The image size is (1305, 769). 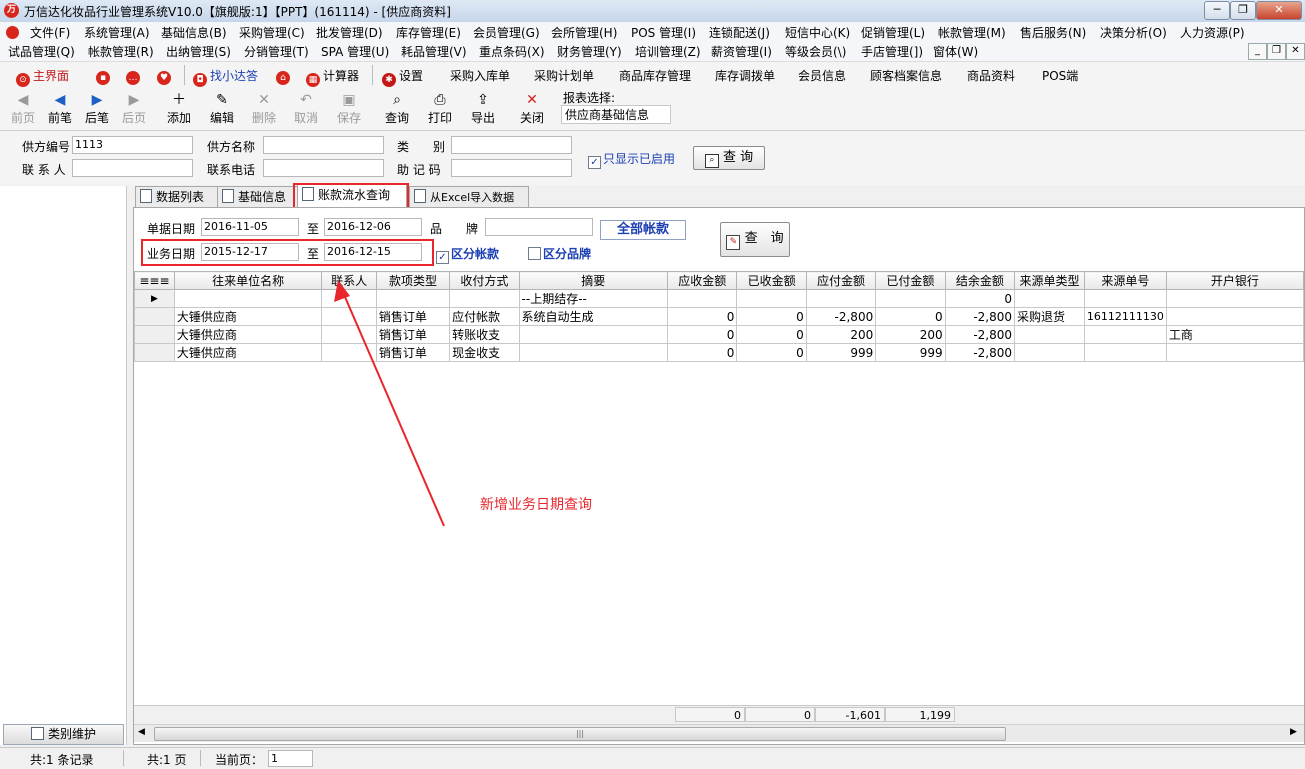 I want to click on menu-item-menu_row2-0: 试品管理(Q), so click(x=41, y=51).